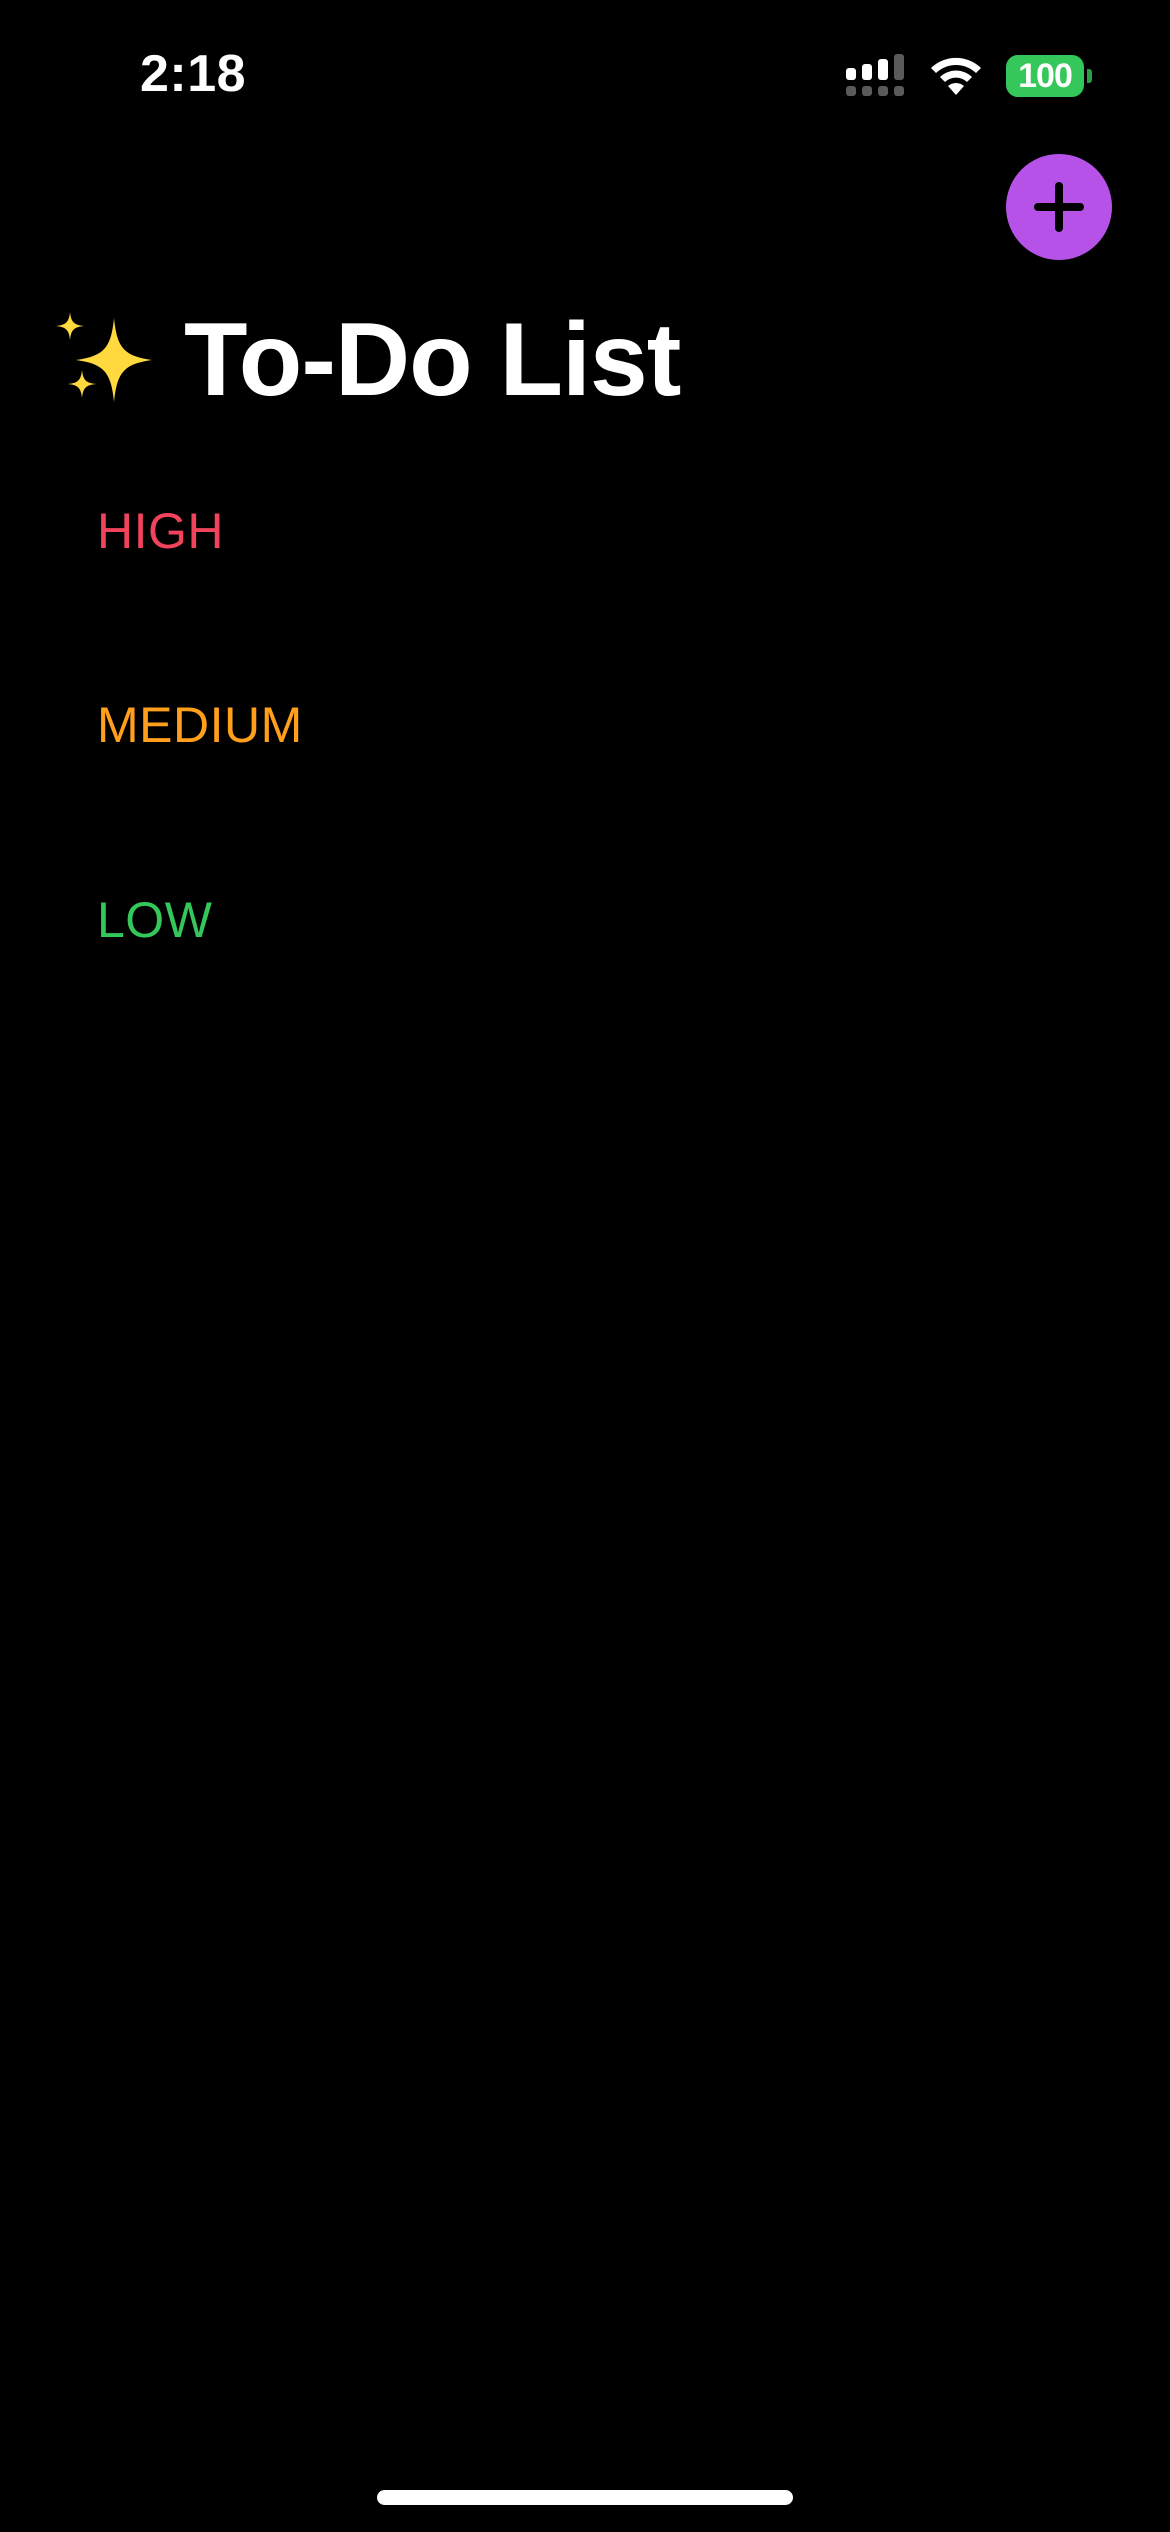  What do you see at coordinates (104, 357) in the screenshot?
I see `sparkles-icon` at bounding box center [104, 357].